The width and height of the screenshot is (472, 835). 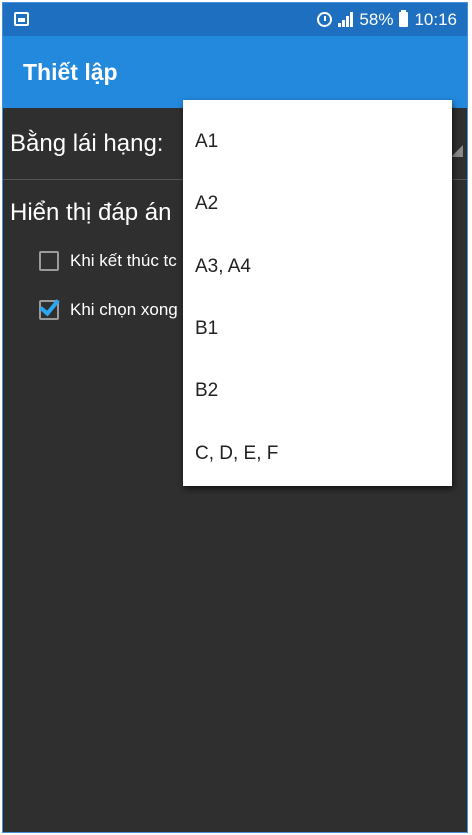 I want to click on display-answer-heading: Hiển thị đáp án, so click(x=91, y=212).